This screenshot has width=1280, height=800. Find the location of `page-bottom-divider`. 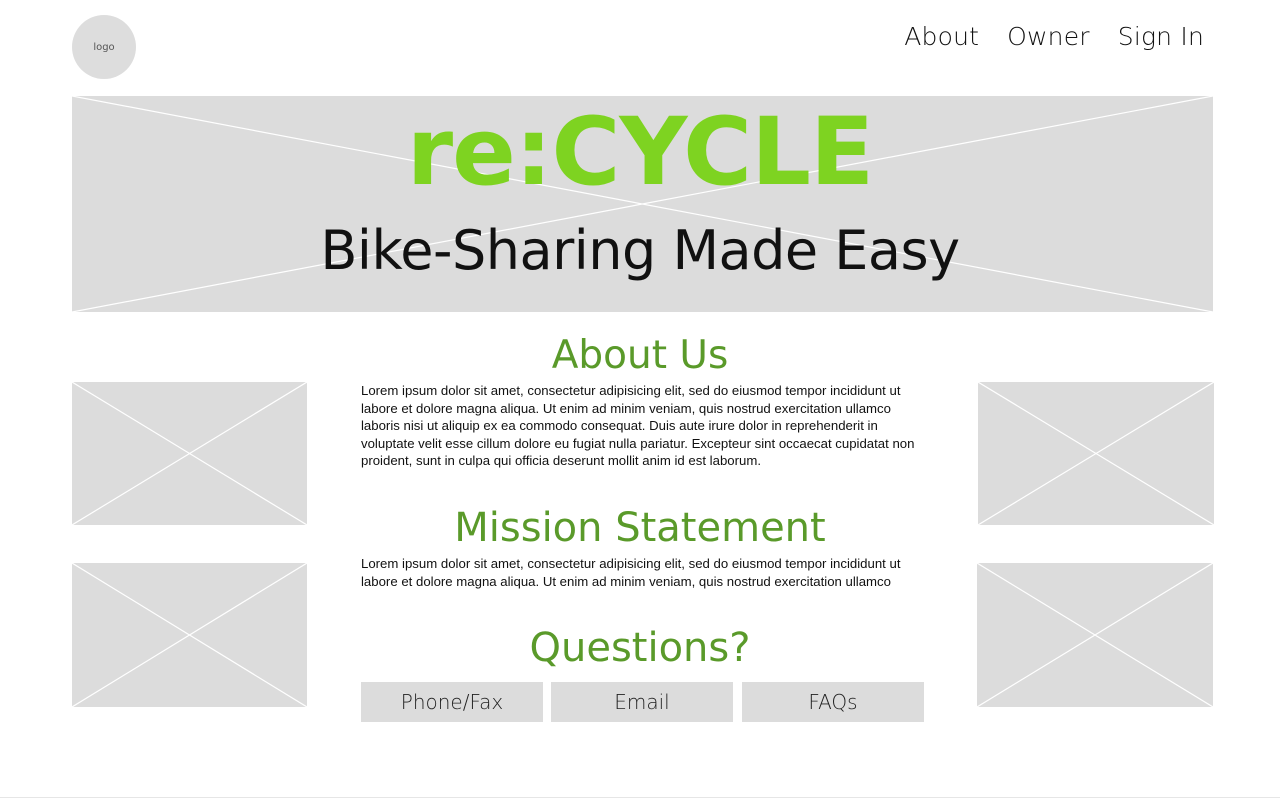

page-bottom-divider is located at coordinates (640, 797).